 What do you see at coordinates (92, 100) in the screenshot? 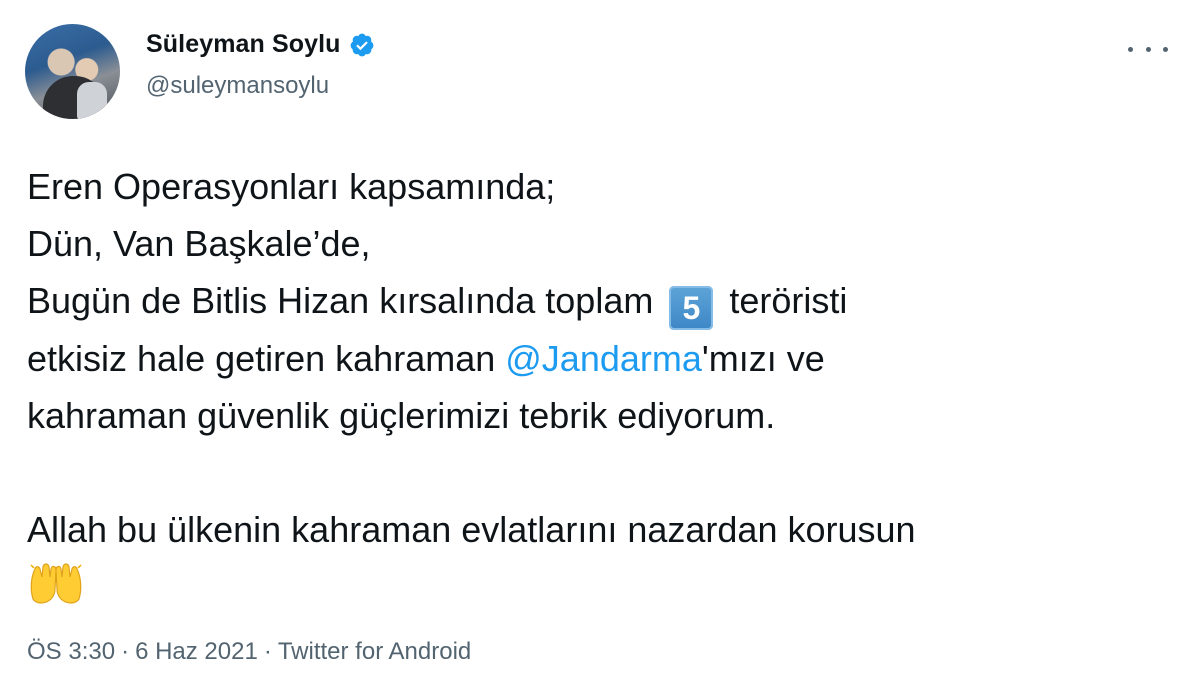
I see `avatar-figure-child` at bounding box center [92, 100].